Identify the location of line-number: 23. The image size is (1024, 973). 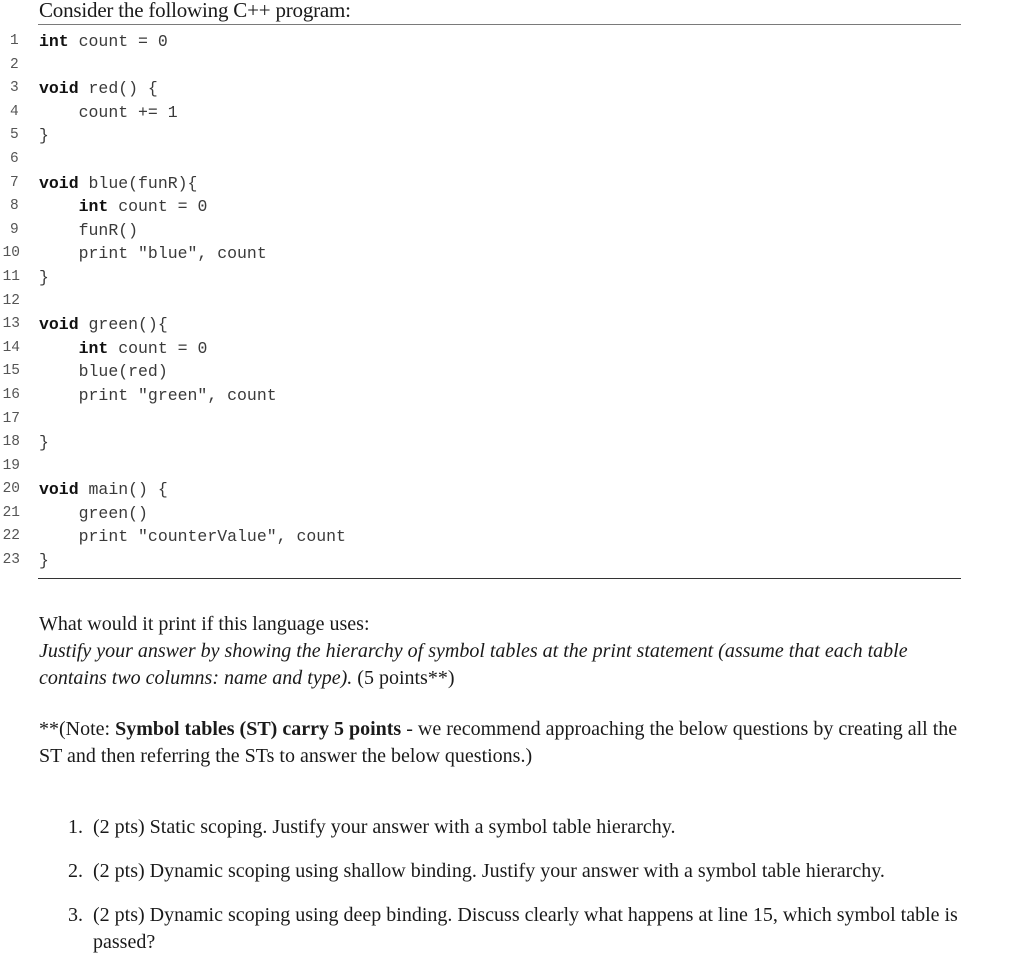
(11, 560).